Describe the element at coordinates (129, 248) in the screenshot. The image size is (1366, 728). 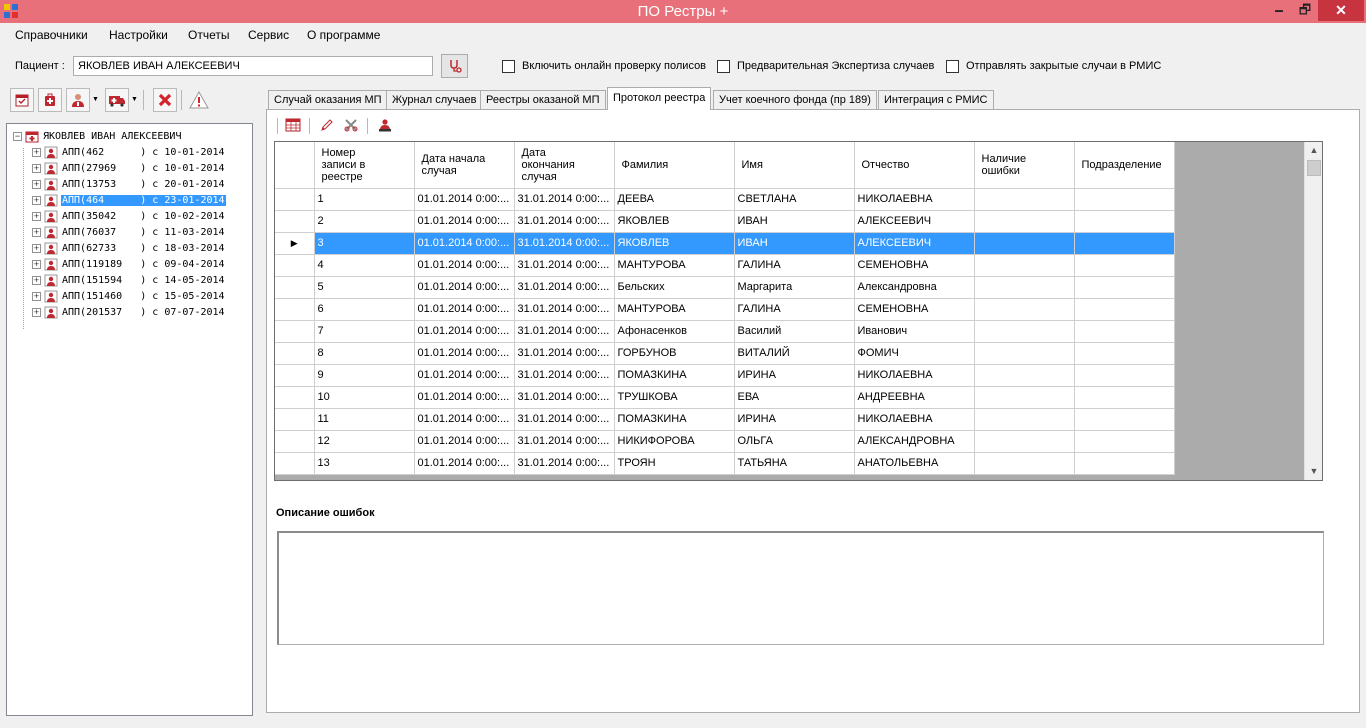
I see `tree-node-case: + АПП(62733 ) с 18-03-2014` at that location.